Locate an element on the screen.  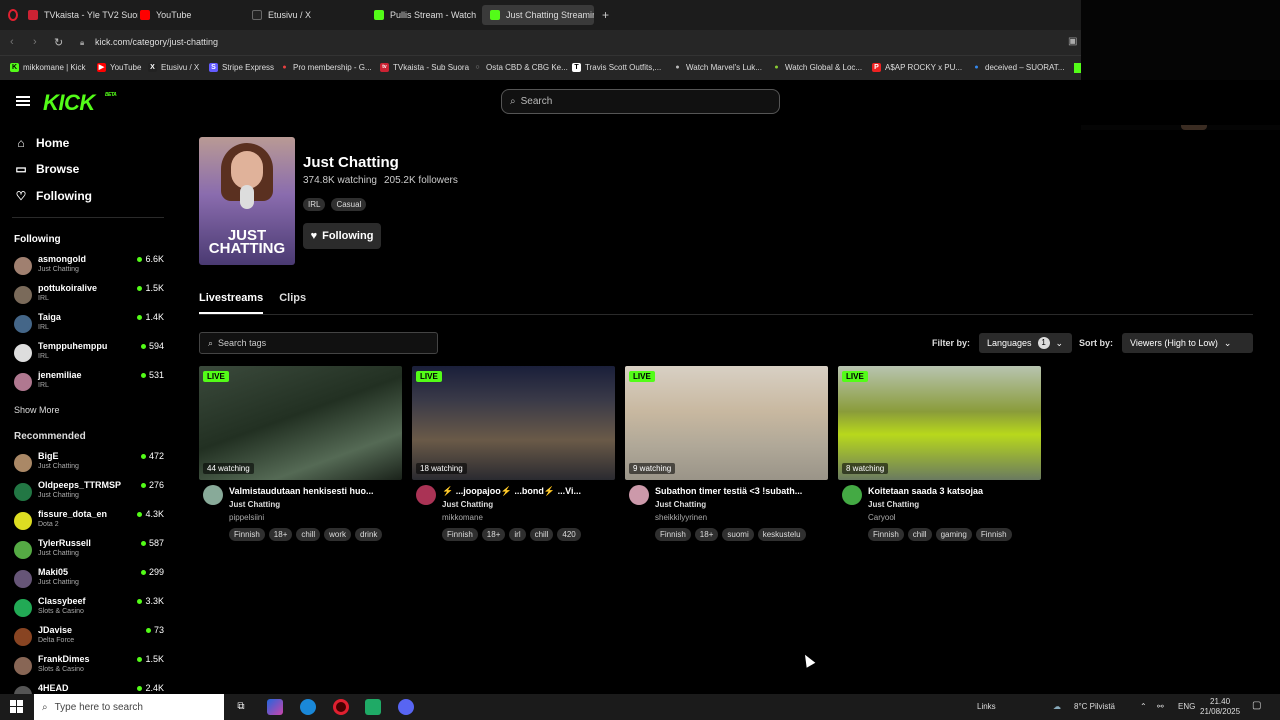
browser-tab: Etusivu / X is located at coordinates (303, 15).